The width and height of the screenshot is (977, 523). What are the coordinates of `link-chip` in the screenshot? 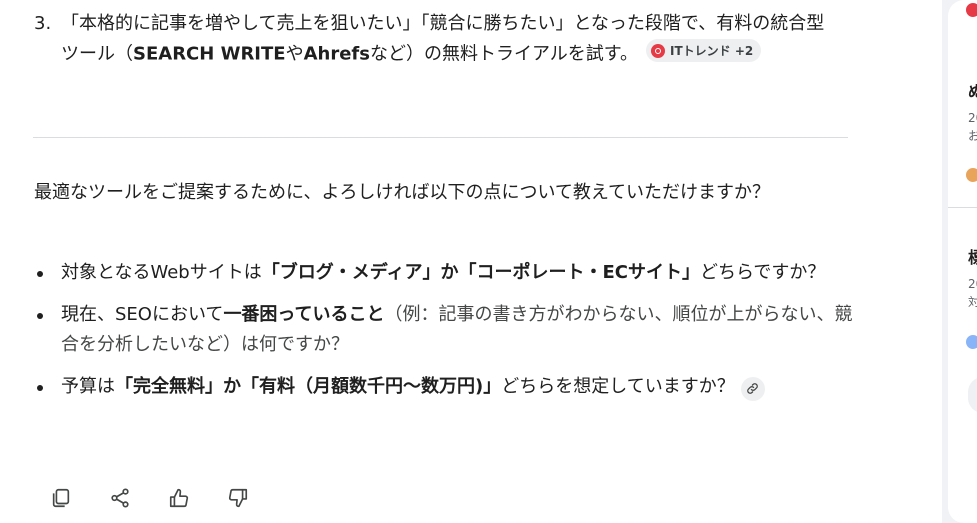 It's located at (752, 388).